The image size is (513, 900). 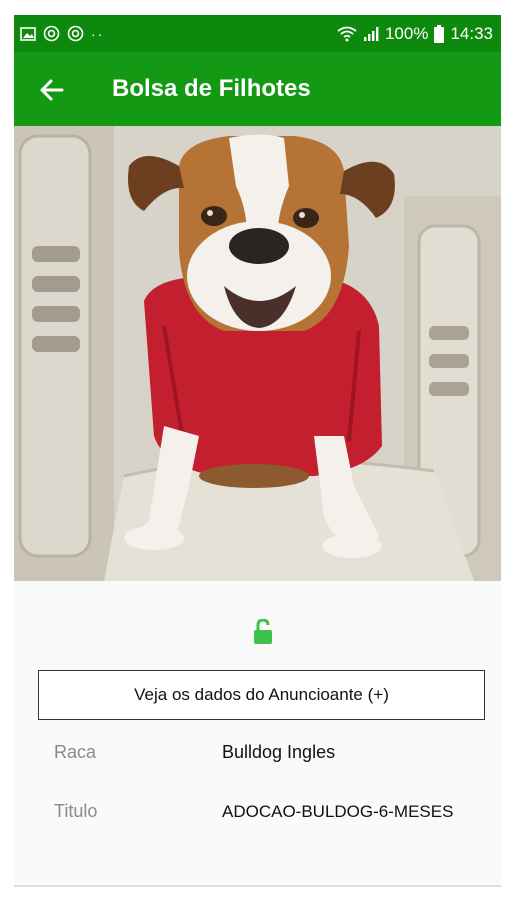 I want to click on more-notifications-dots: ··, so click(x=98, y=33).